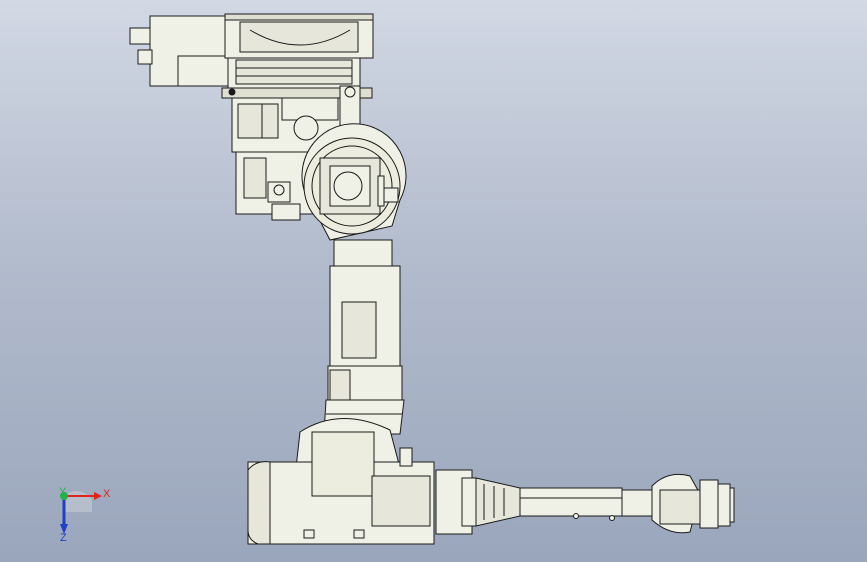 The image size is (867, 562). What do you see at coordinates (251, 56) in the screenshot?
I see `base-housing` at bounding box center [251, 56].